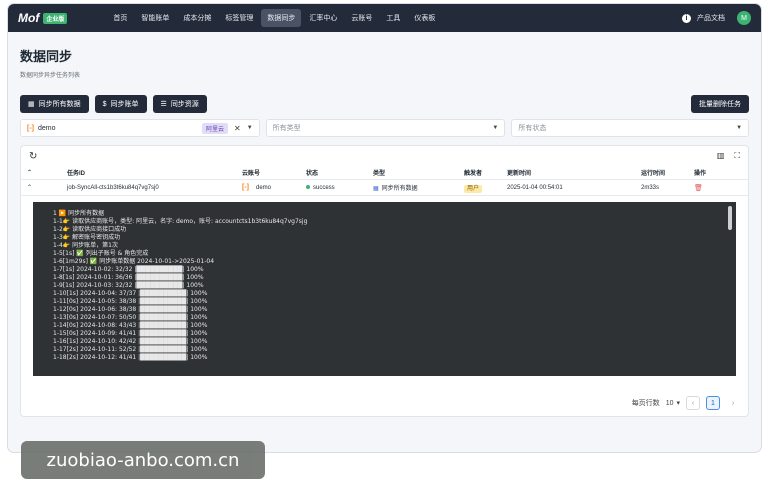 This screenshot has height=500, width=770. Describe the element at coordinates (44, 172) in the screenshot. I see `expand-all-icon: ⌃` at that location.